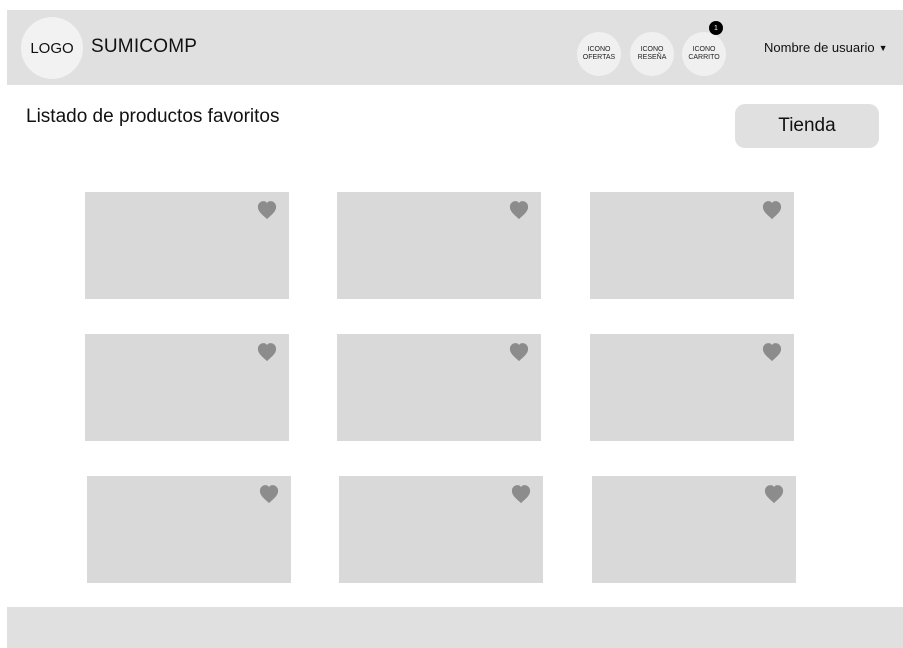 The width and height of the screenshot is (903, 648). I want to click on brand-name: SUMICOMP, so click(144, 46).